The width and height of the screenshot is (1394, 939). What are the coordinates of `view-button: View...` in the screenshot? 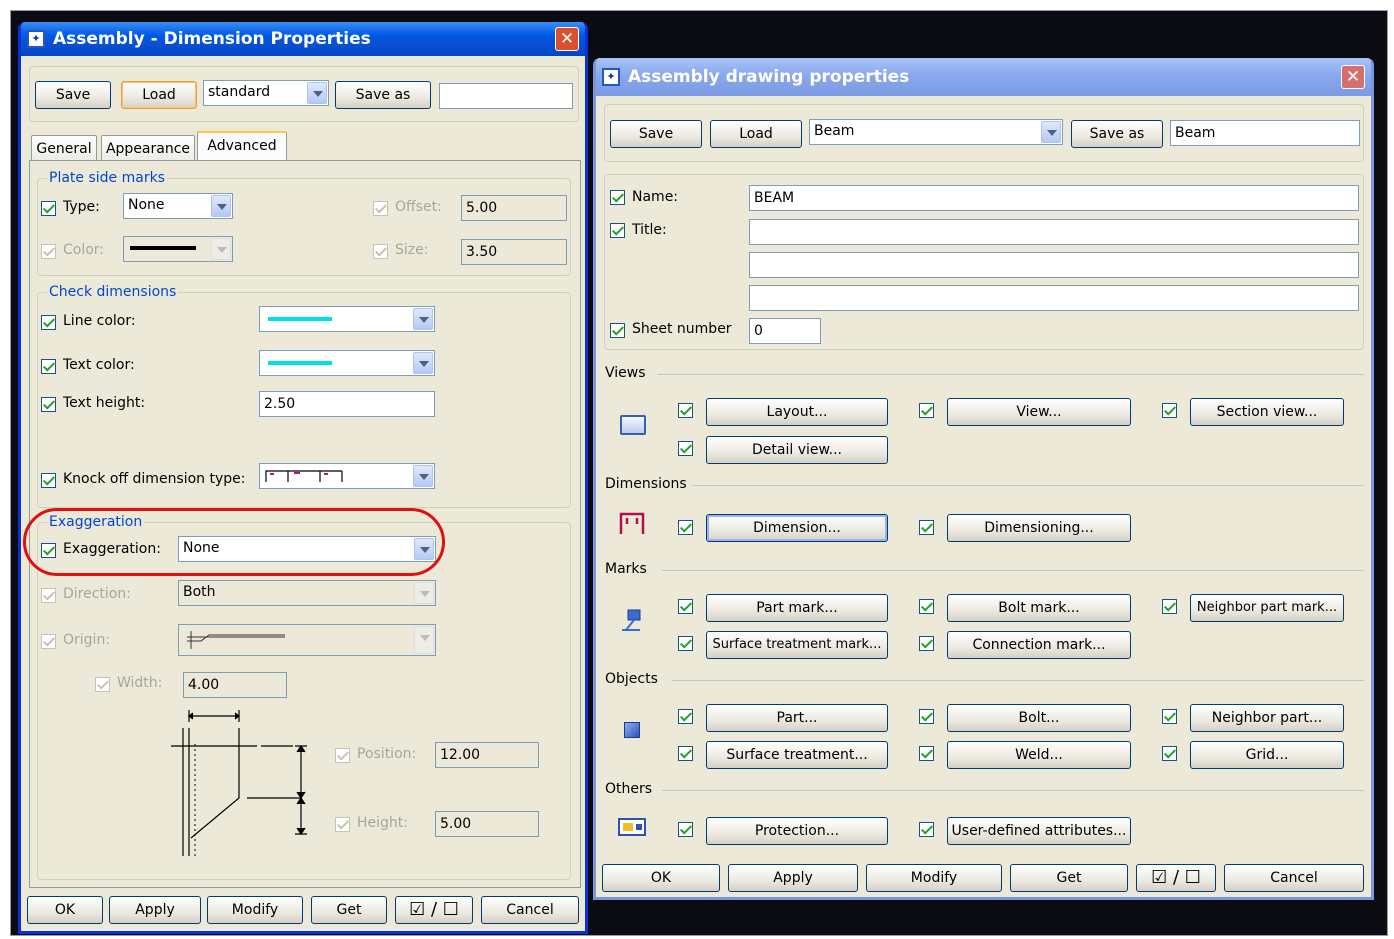 It's located at (1039, 412).